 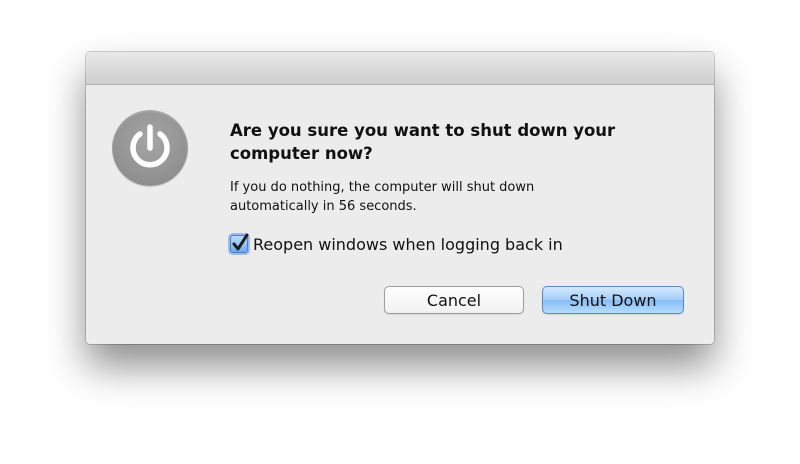 What do you see at coordinates (150, 148) in the screenshot?
I see `power-icon` at bounding box center [150, 148].